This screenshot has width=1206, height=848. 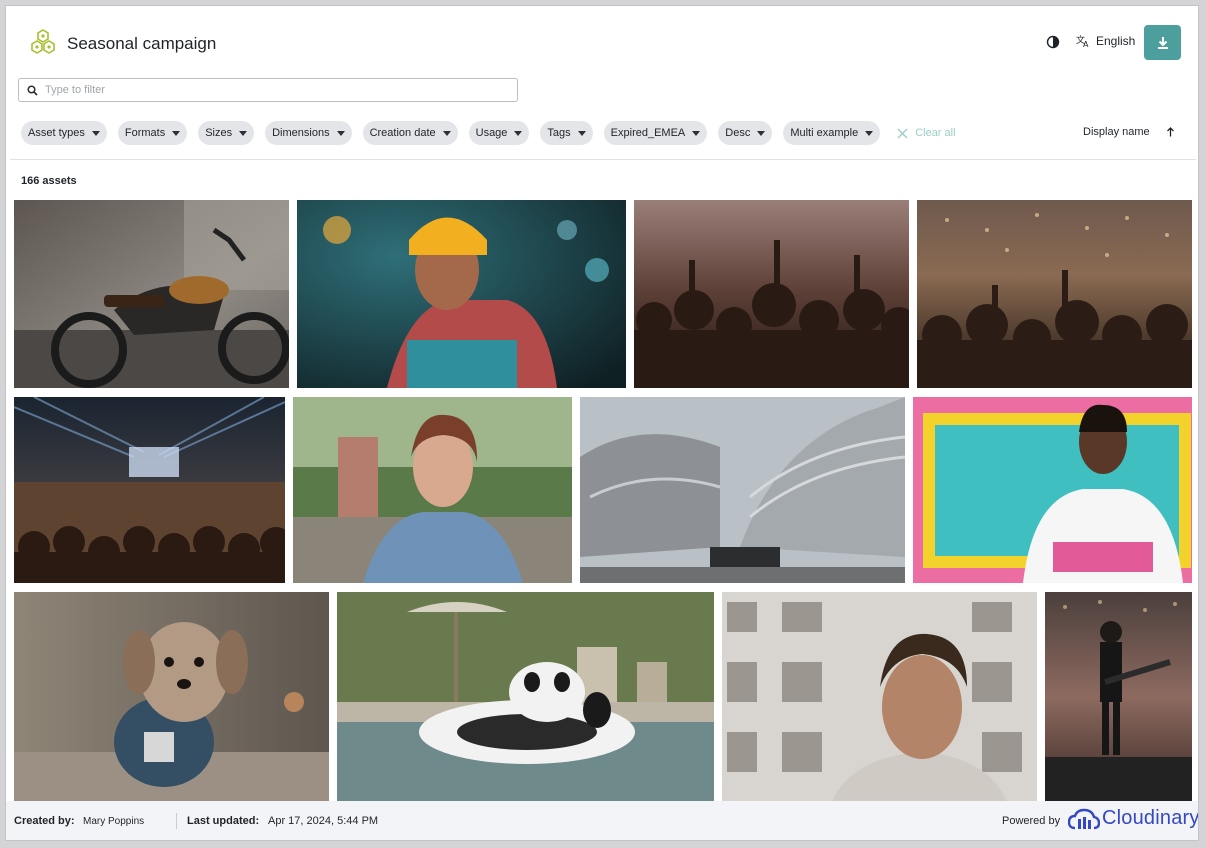 What do you see at coordinates (525, 696) in the screenshot?
I see `asset-thumbnail-panda-pool-float` at bounding box center [525, 696].